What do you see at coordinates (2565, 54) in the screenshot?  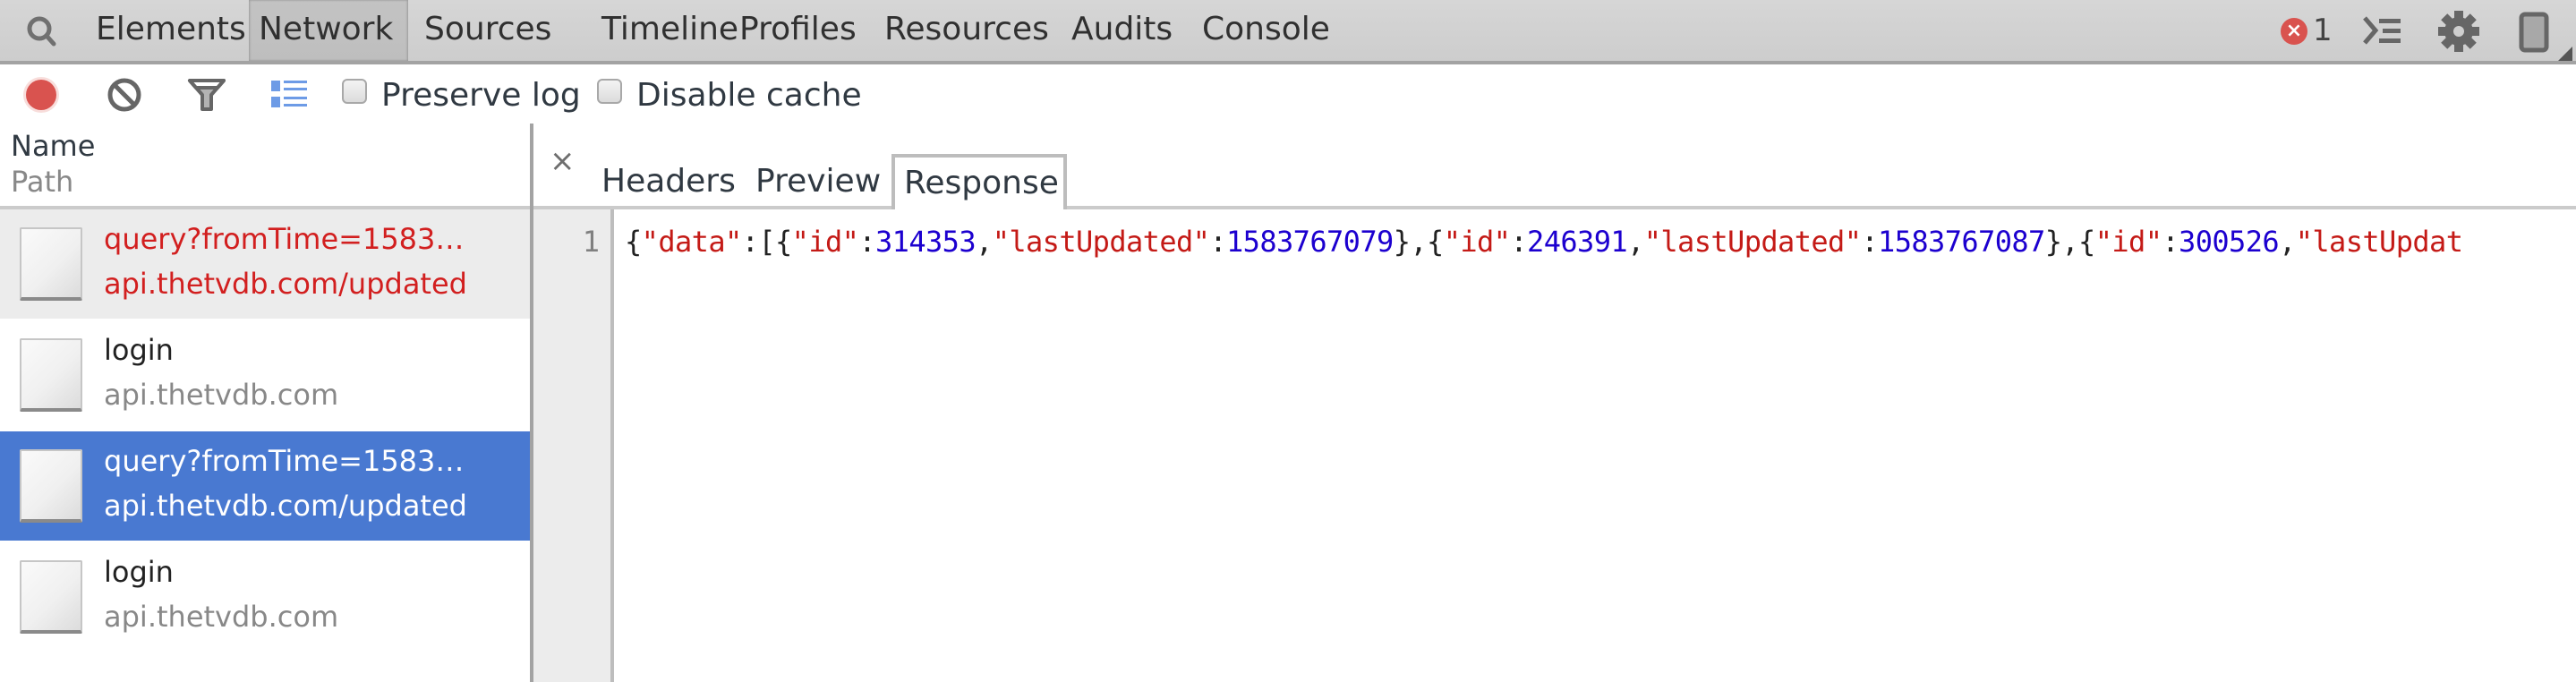 I see `resize-corner-icon` at bounding box center [2565, 54].